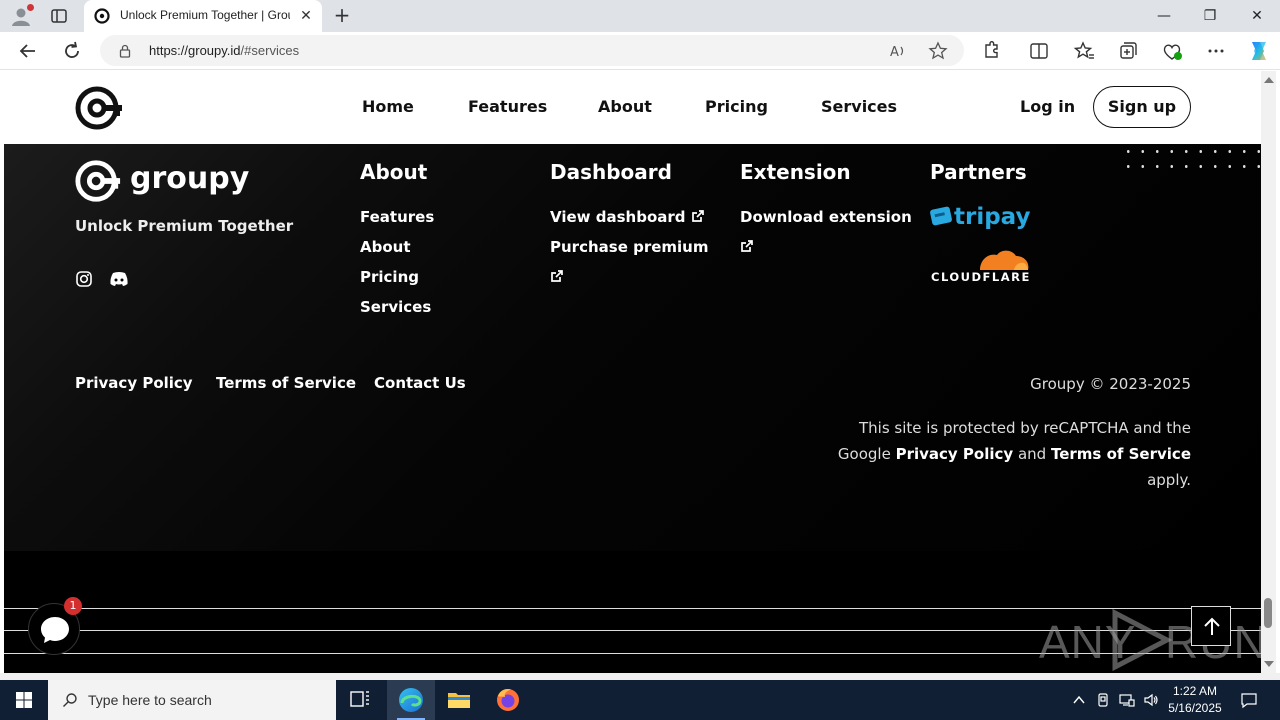 The image size is (1280, 720). Describe the element at coordinates (306, 16) in the screenshot. I see `tab-close-icon: ✕` at that location.